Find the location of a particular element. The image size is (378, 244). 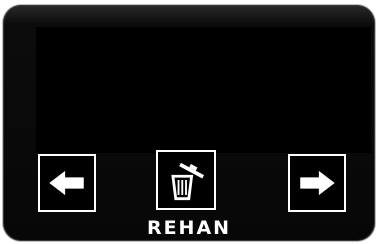

arrow-left-icon is located at coordinates (66, 183).